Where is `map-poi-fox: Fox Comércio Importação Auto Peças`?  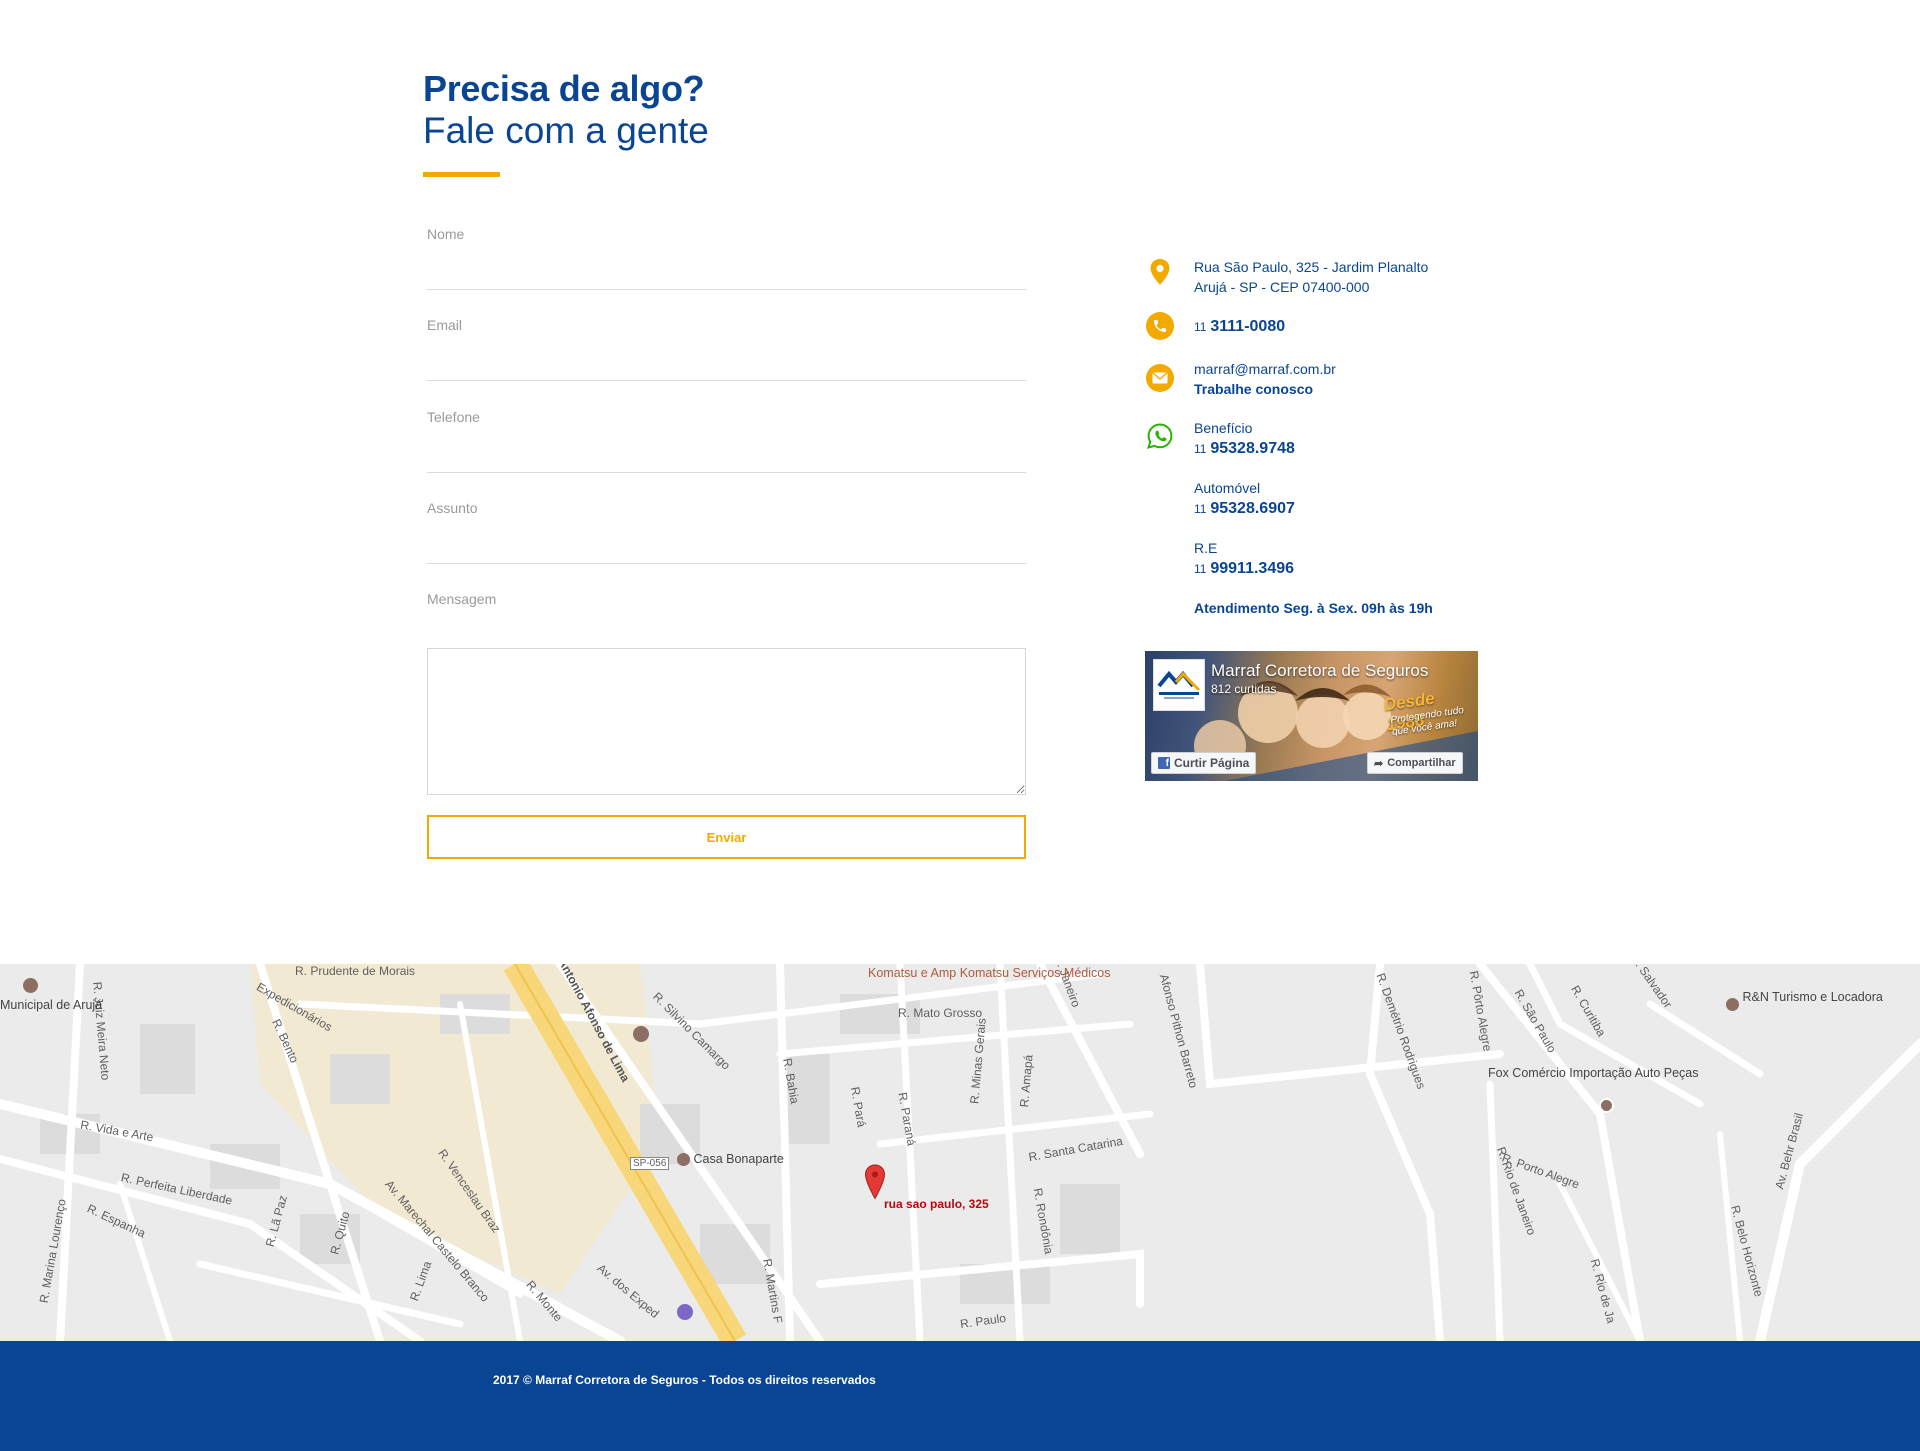 map-poi-fox: Fox Comércio Importação Auto Peças is located at coordinates (1593, 1073).